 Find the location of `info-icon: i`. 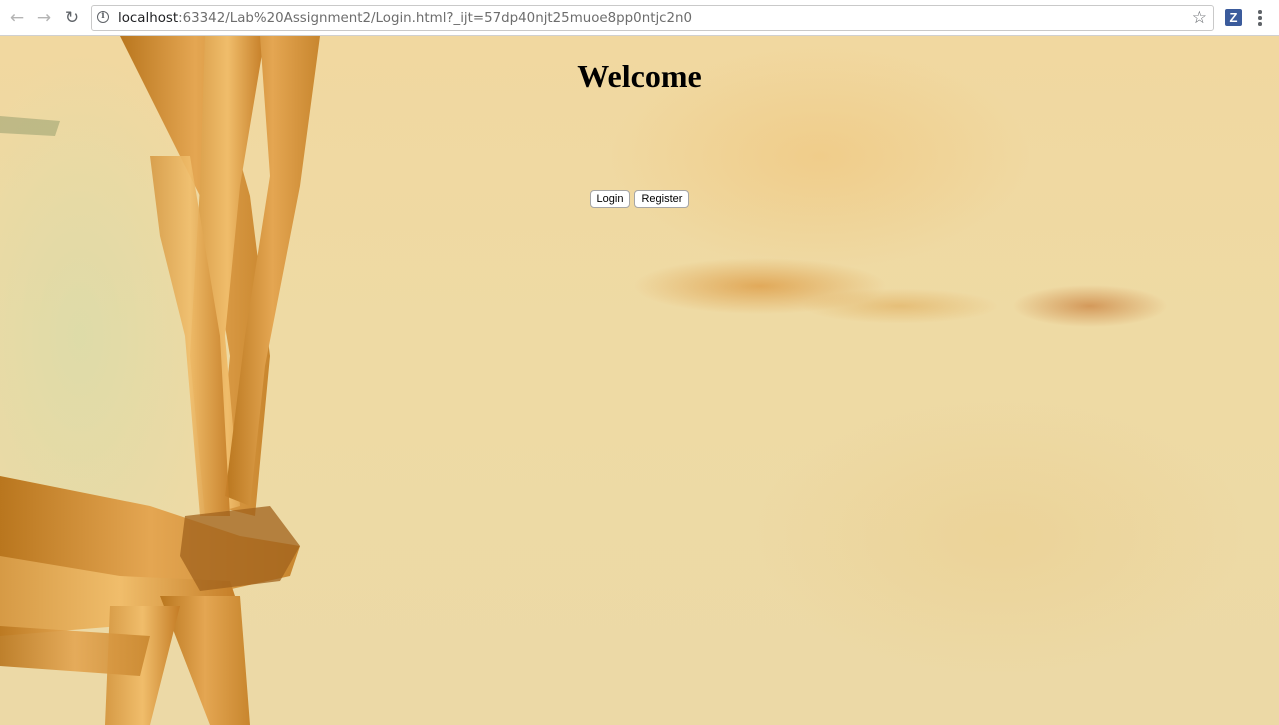

info-icon: i is located at coordinates (103, 17).